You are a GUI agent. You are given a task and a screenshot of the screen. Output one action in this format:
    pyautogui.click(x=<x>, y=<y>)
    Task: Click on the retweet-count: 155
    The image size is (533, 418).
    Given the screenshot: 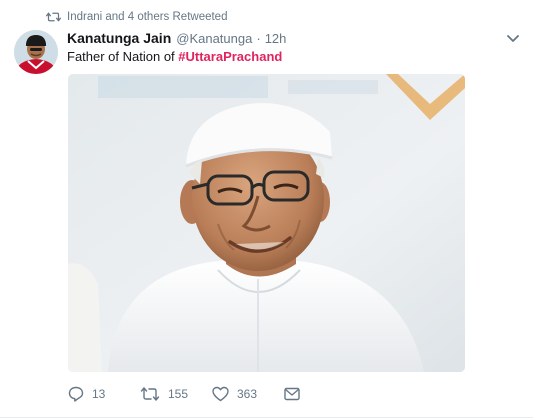 What is the action you would take?
    pyautogui.click(x=178, y=394)
    